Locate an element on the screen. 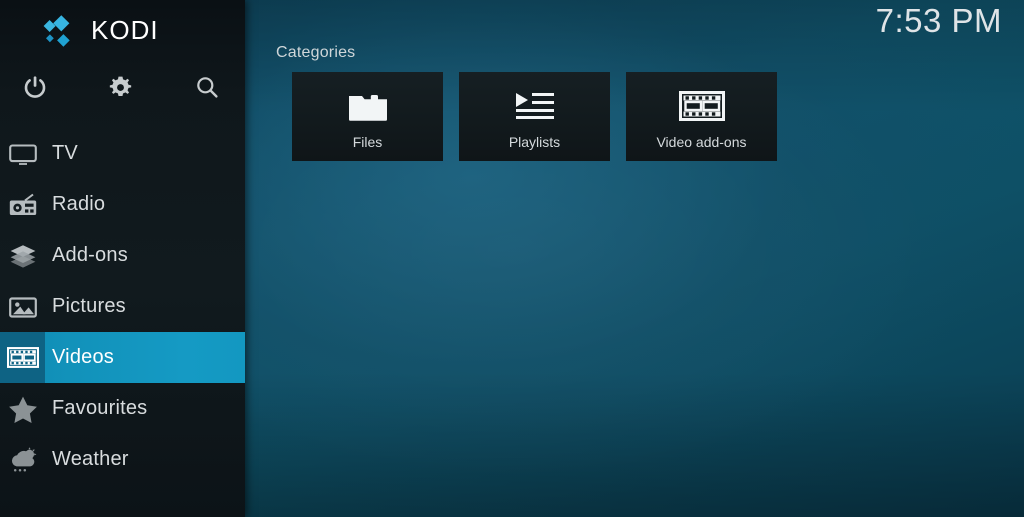  sidebar-item-label: TV is located at coordinates (65, 153).